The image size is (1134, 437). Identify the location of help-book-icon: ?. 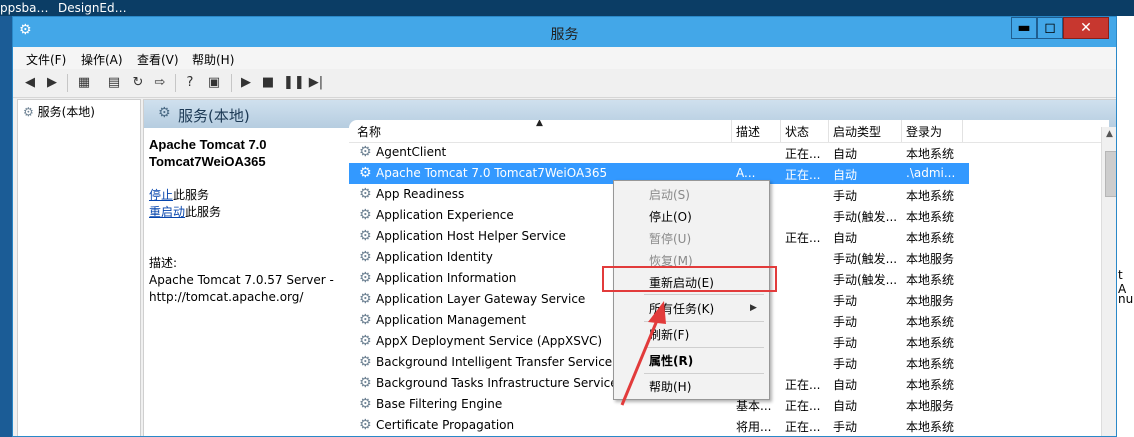
(190, 83).